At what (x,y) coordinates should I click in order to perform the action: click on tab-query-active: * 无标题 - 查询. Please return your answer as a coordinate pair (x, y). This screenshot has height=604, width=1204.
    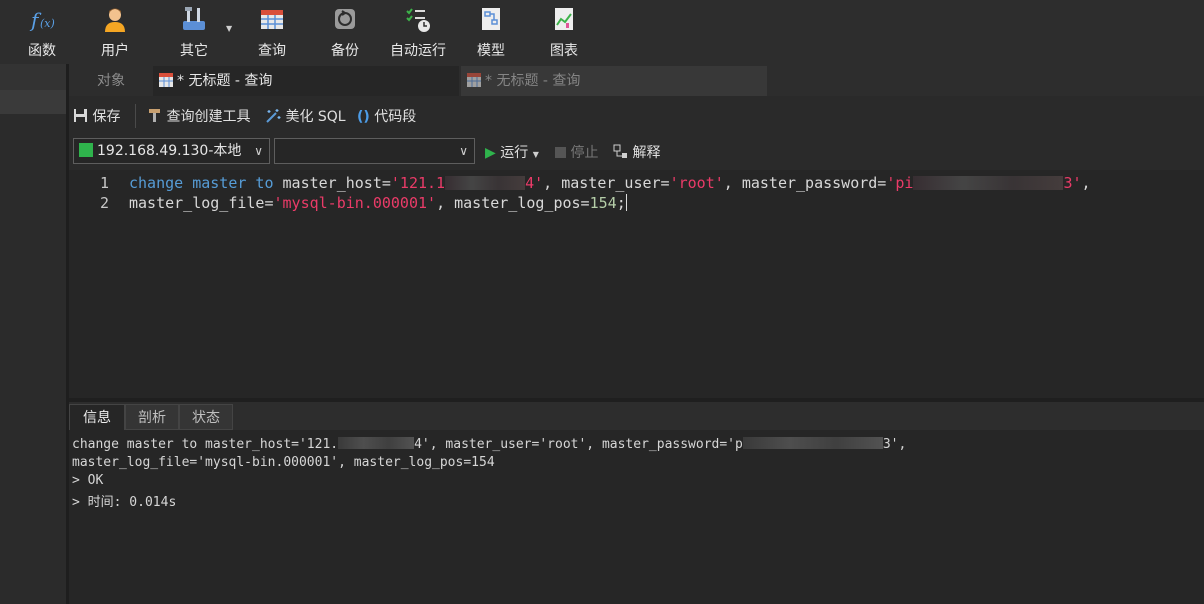
    Looking at the image, I should click on (306, 81).